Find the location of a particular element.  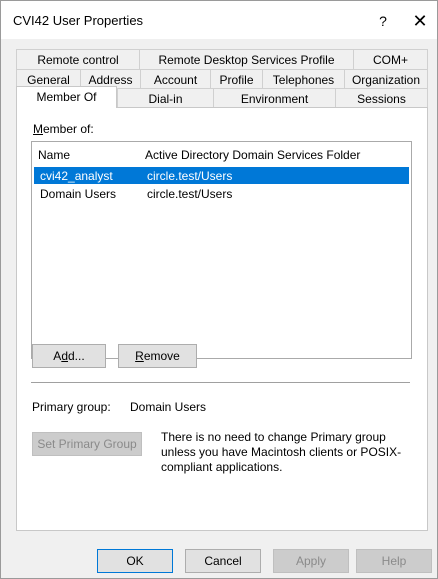

tab-telephones: Telephones is located at coordinates (303, 79).